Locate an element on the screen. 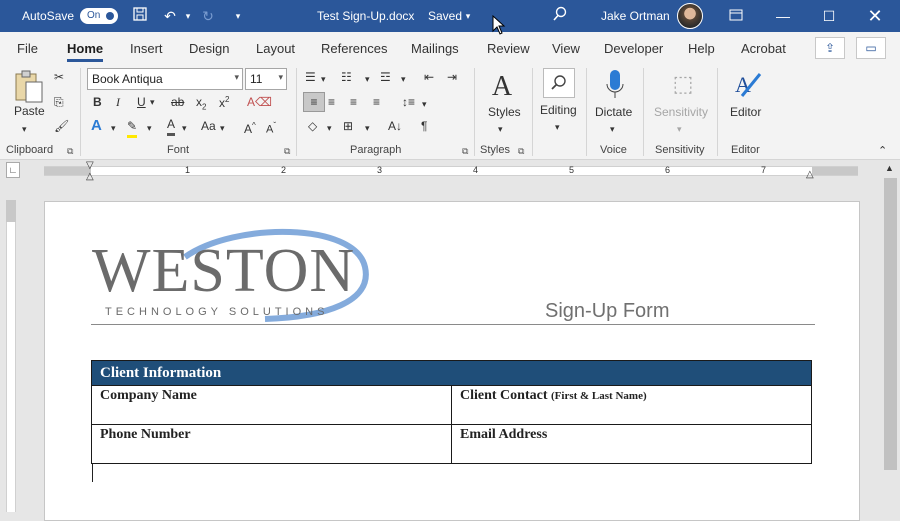 The height and width of the screenshot is (521, 900). highlight-dropdown-icon: ▾ is located at coordinates (149, 128).